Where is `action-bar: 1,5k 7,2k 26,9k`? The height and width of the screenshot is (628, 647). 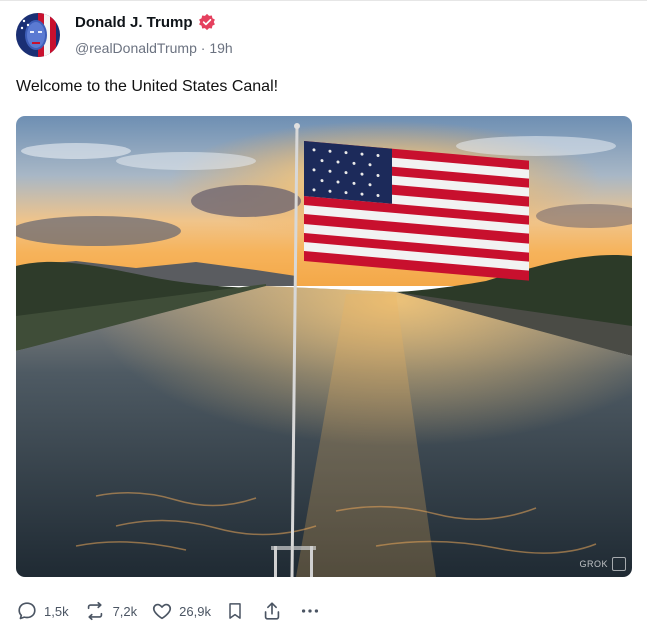 action-bar: 1,5k 7,2k 26,9k is located at coordinates (176, 611).